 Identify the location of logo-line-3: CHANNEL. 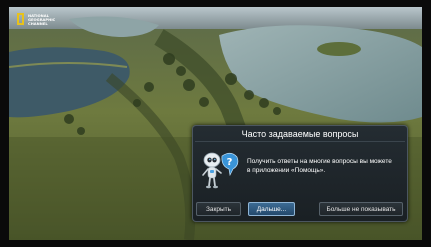
(38, 24).